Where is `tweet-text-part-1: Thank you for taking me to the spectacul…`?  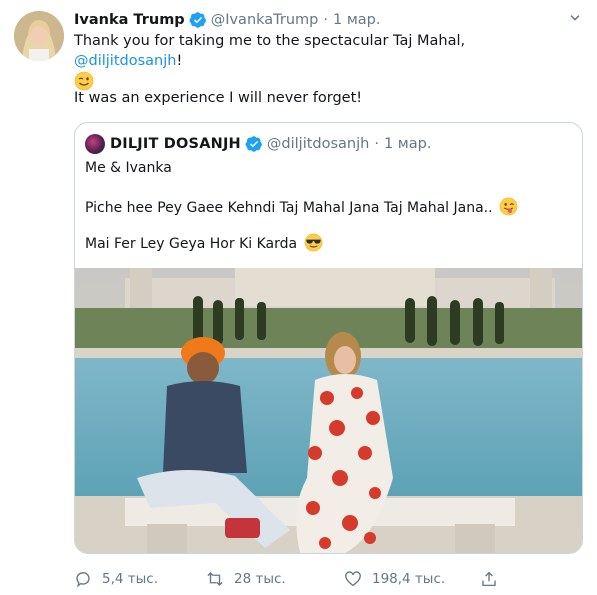
tweet-text-part-1: Thank you for taking me to the spectacul… is located at coordinates (270, 41).